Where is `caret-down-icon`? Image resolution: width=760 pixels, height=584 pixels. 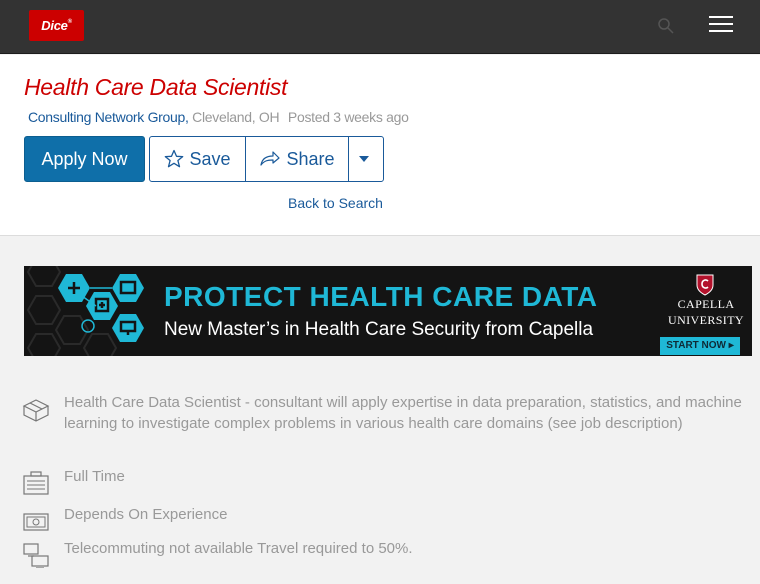 caret-down-icon is located at coordinates (363, 159).